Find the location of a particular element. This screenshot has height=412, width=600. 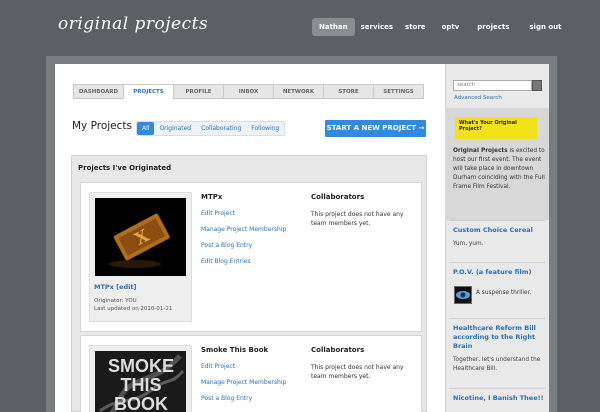

pov-eye-thumbnail is located at coordinates (463, 295).